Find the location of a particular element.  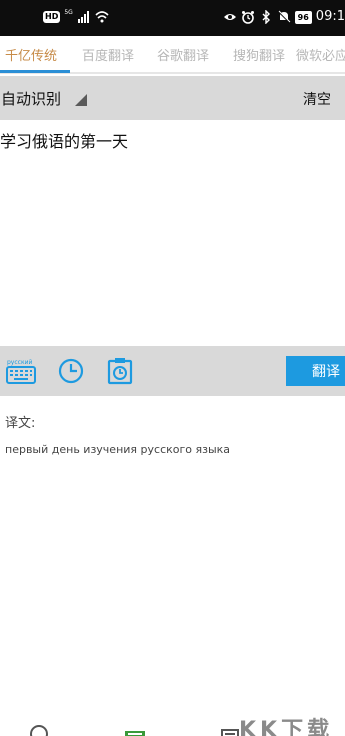

status-bar: HD 5G 96 09:1 is located at coordinates (172, 18).